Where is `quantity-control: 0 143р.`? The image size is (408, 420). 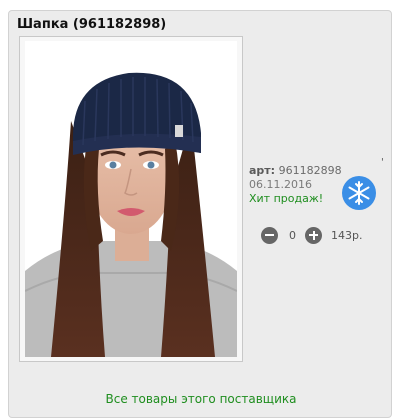
quantity-control: 0 143р. is located at coordinates (311, 235).